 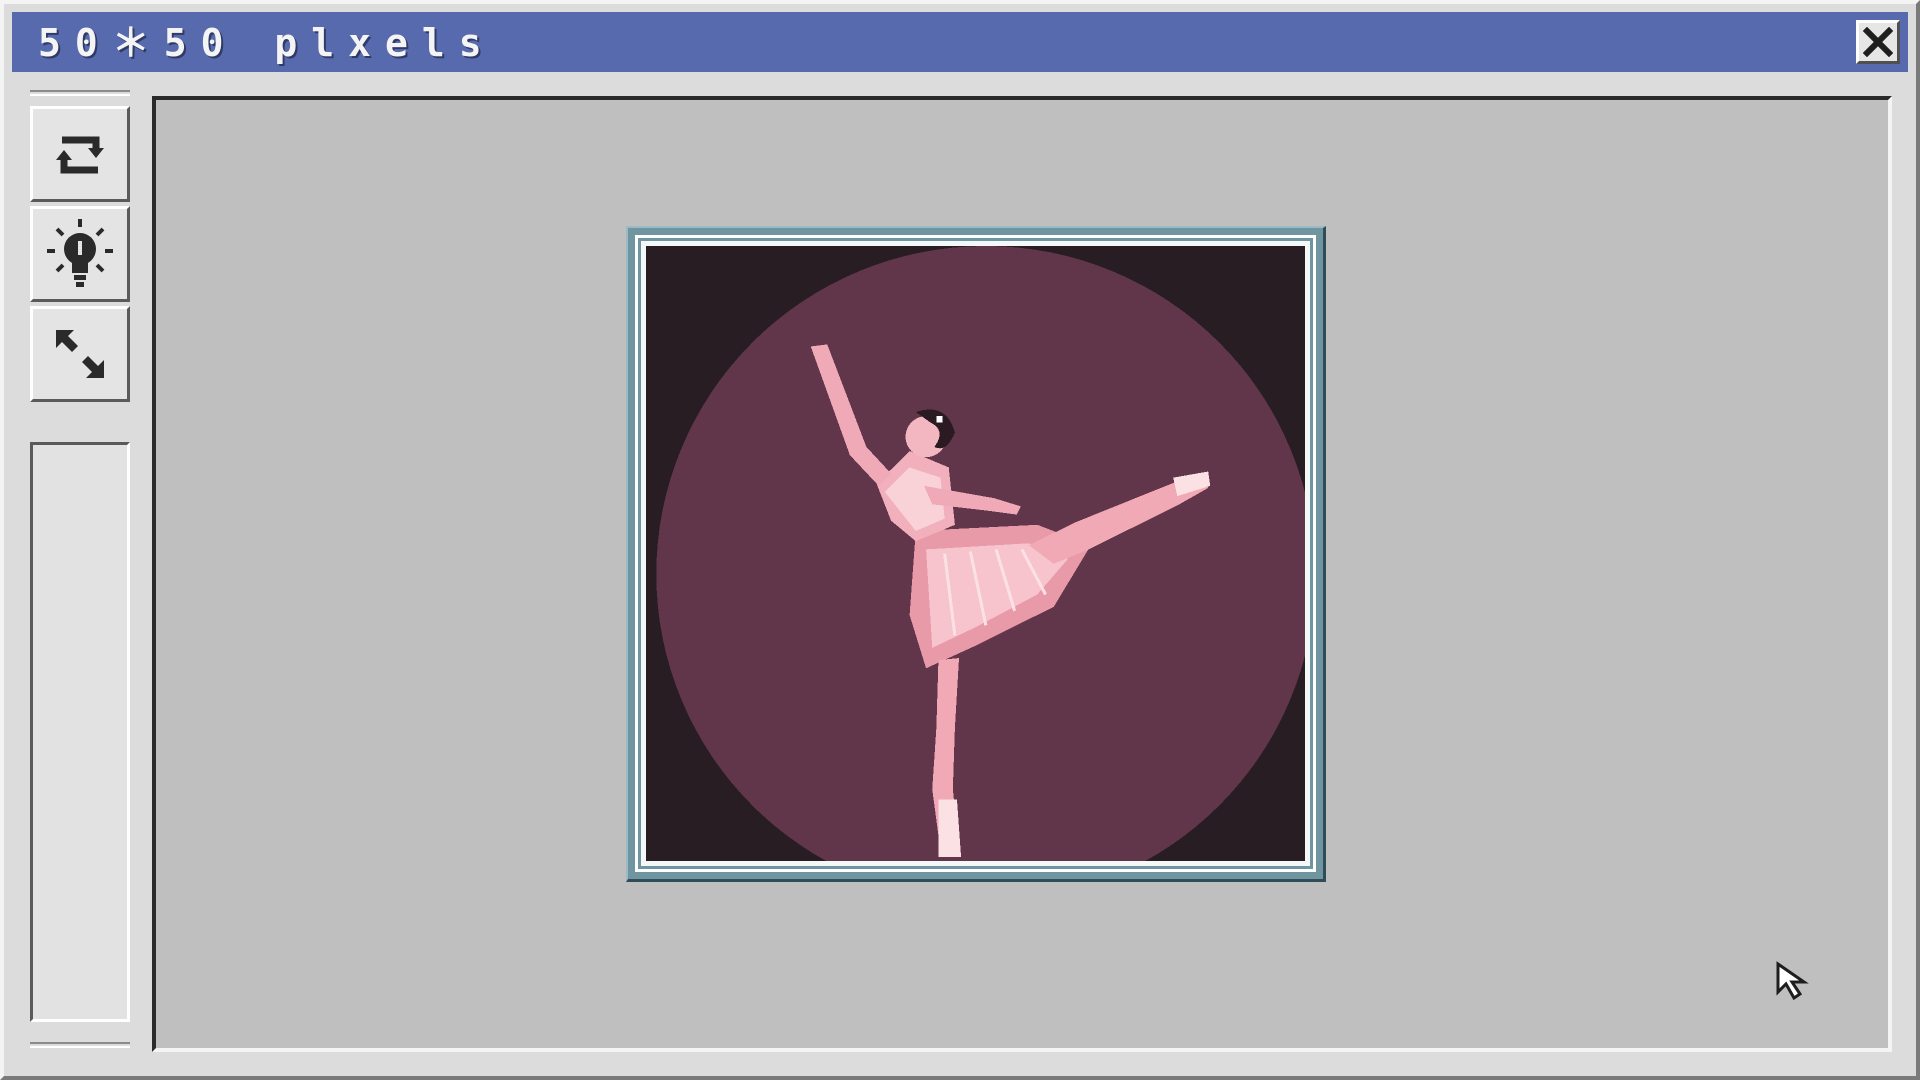 I want to click on refresh-button, so click(x=80, y=154).